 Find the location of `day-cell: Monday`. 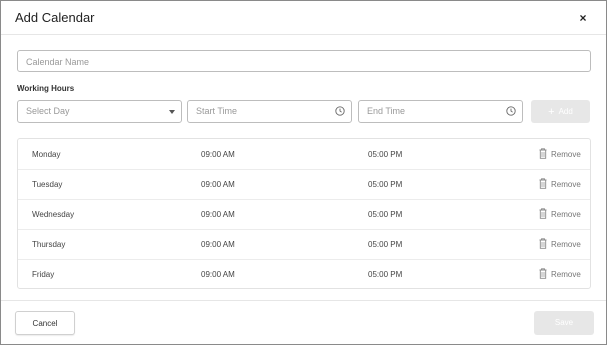

day-cell: Monday is located at coordinates (46, 154).